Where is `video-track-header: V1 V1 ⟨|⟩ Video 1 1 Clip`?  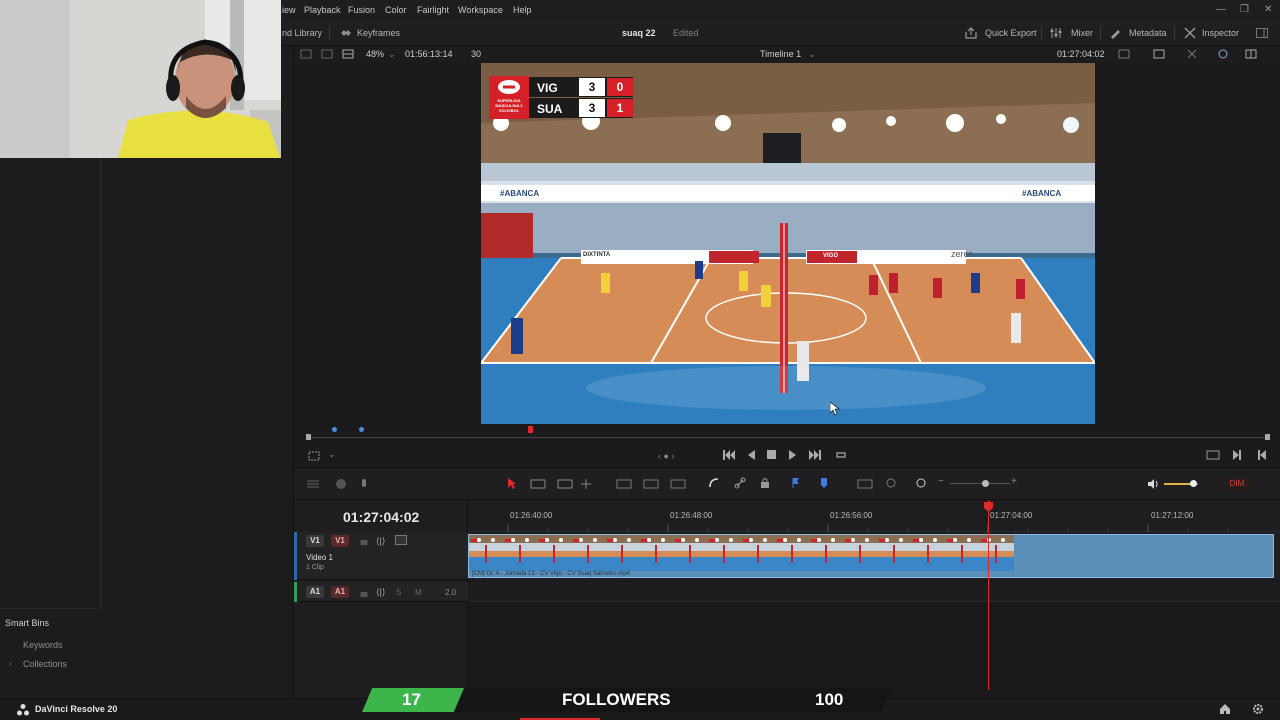
video-track-header: V1 V1 ⟨|⟩ Video 1 1 Clip is located at coordinates (381, 556).